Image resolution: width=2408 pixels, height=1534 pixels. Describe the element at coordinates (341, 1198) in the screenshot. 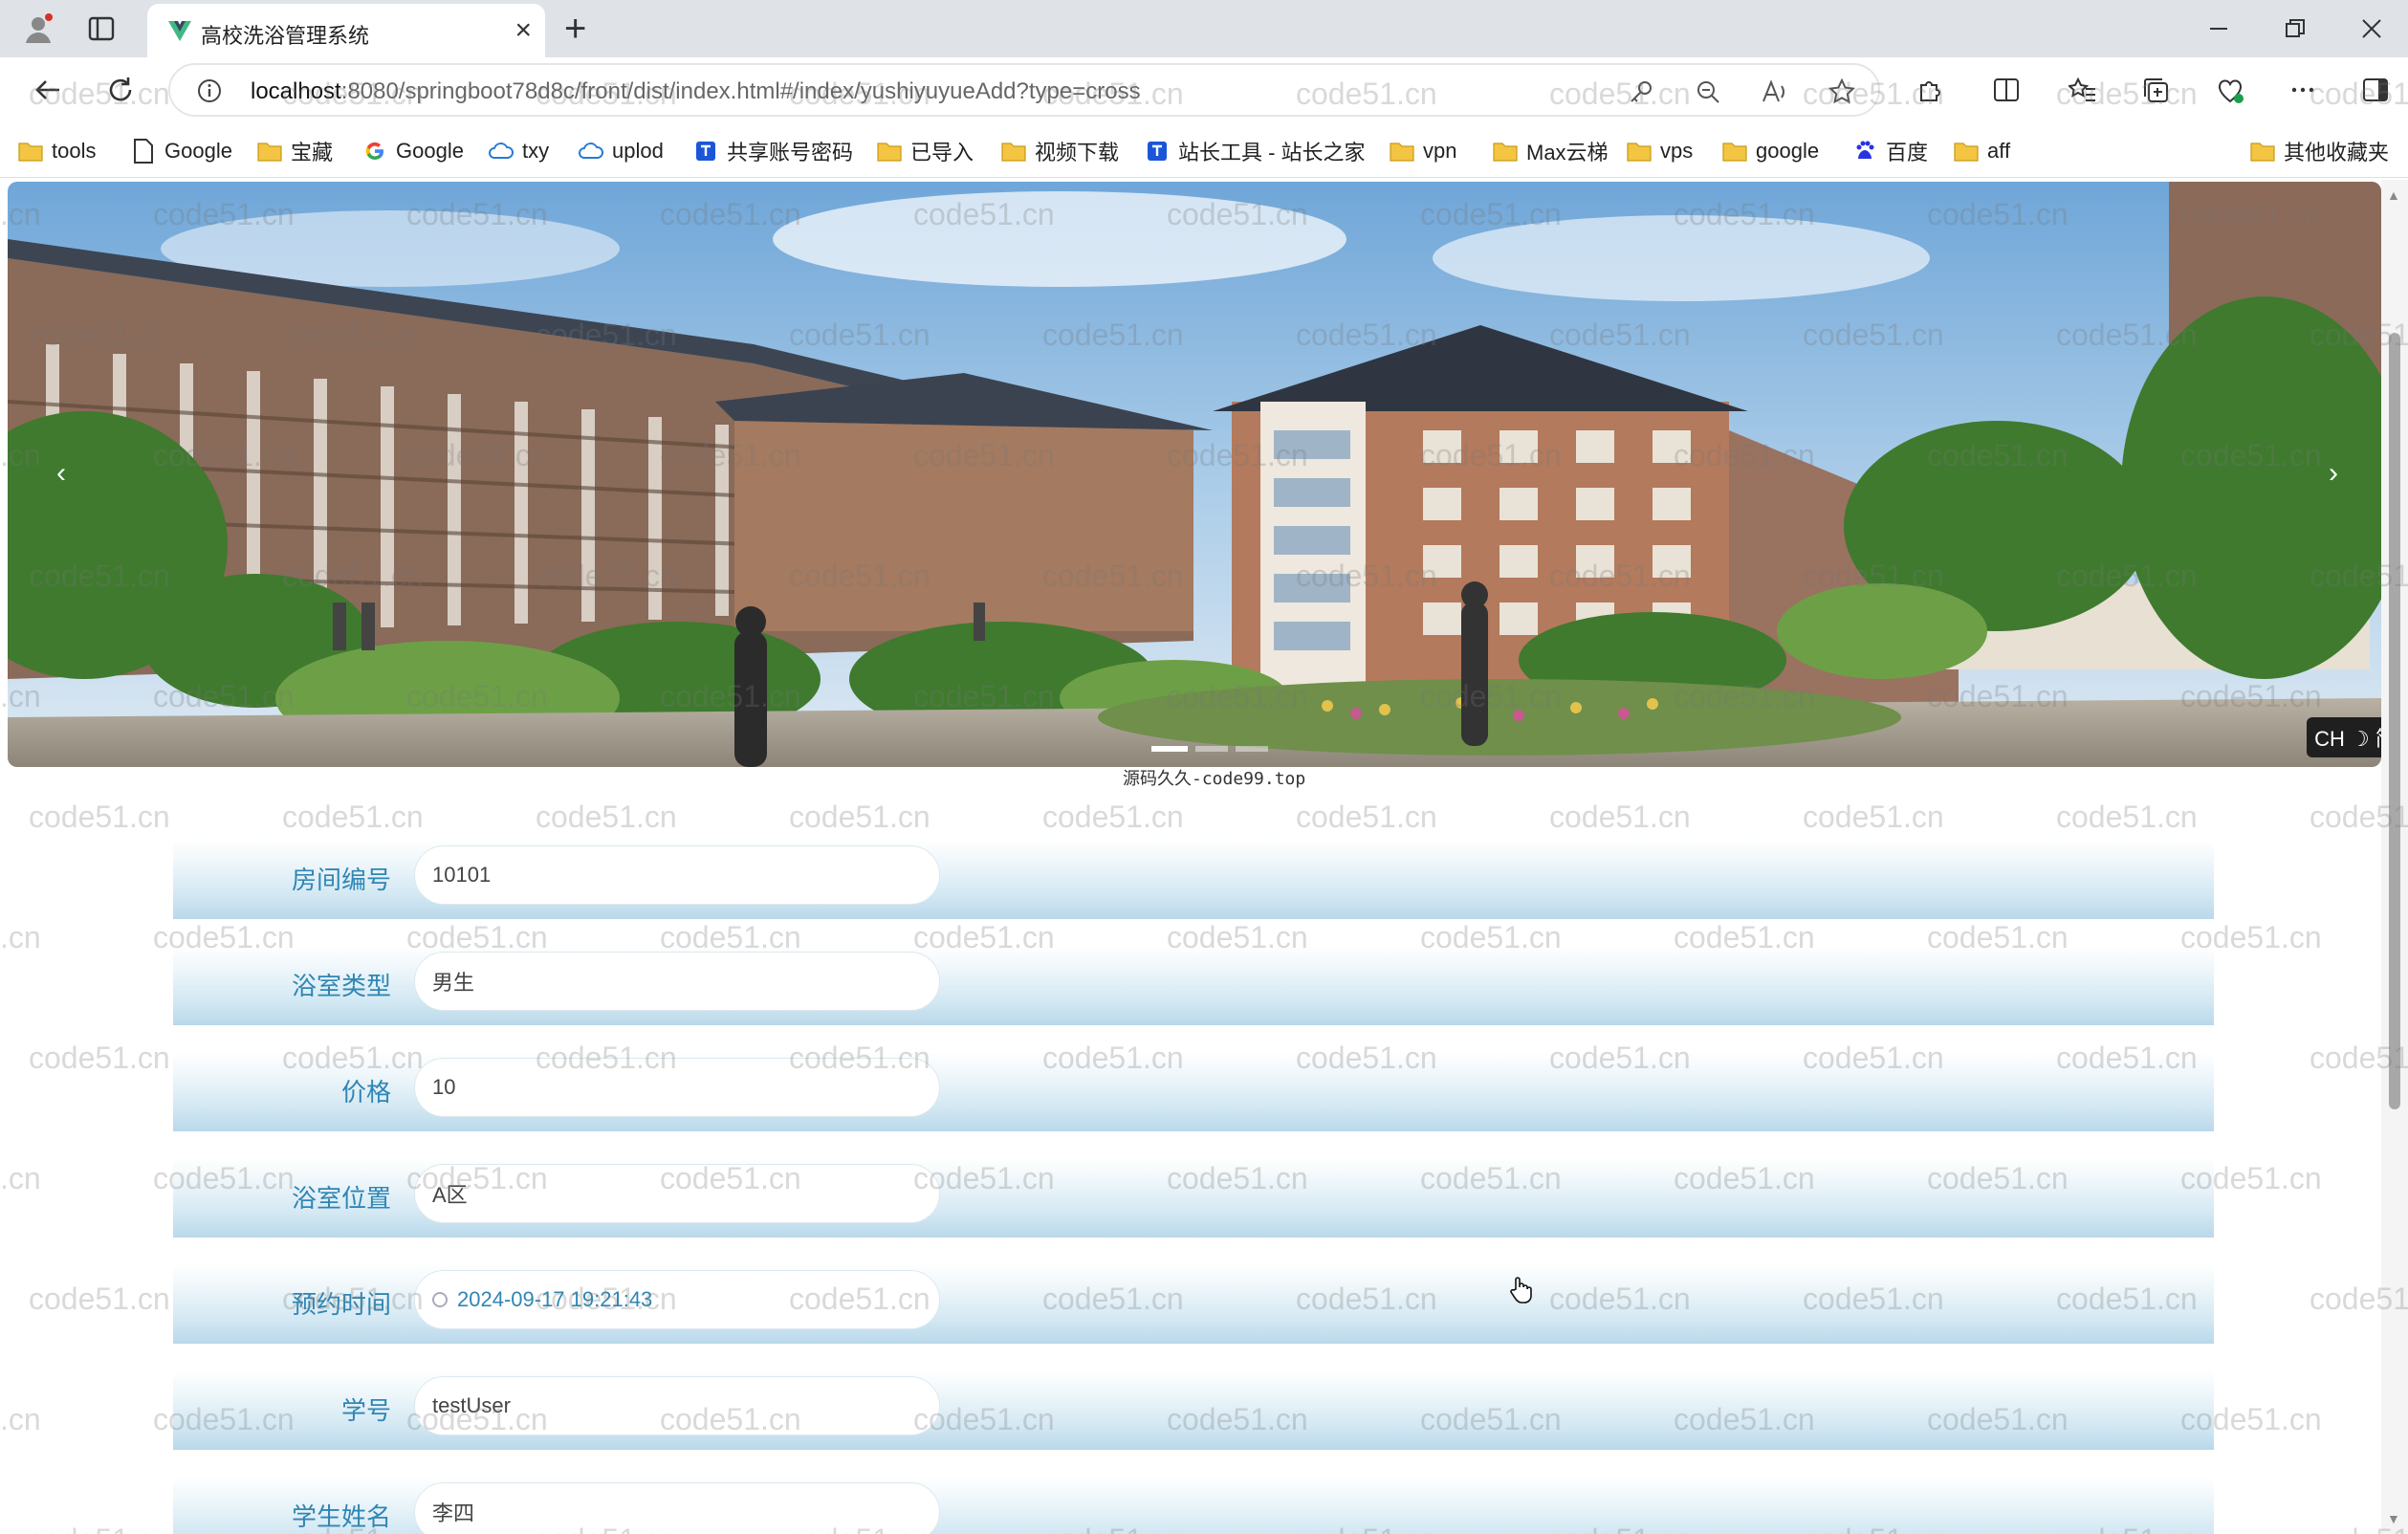

I see `field-label: 浴室位置` at that location.